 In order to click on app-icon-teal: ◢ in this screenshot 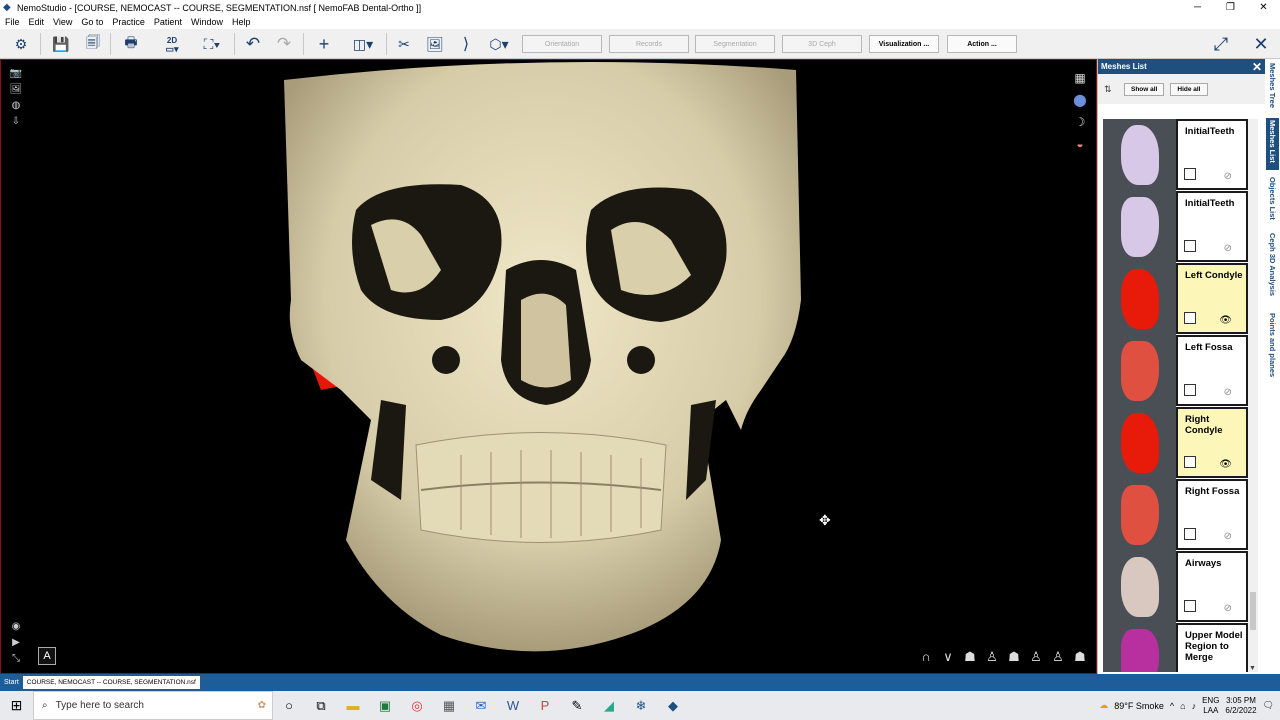, I will do `click(609, 705)`.